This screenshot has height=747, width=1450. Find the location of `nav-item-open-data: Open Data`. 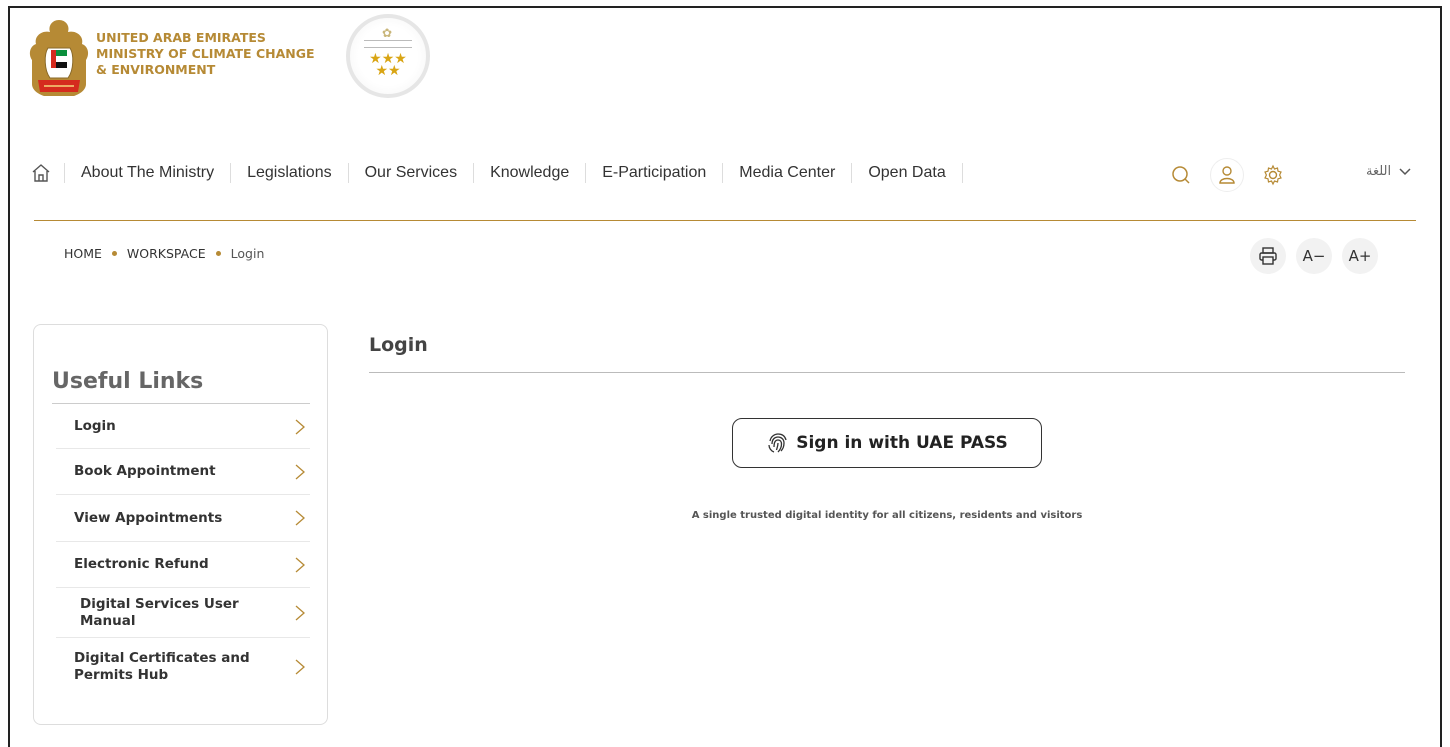

nav-item-open-data: Open Data is located at coordinates (906, 173).